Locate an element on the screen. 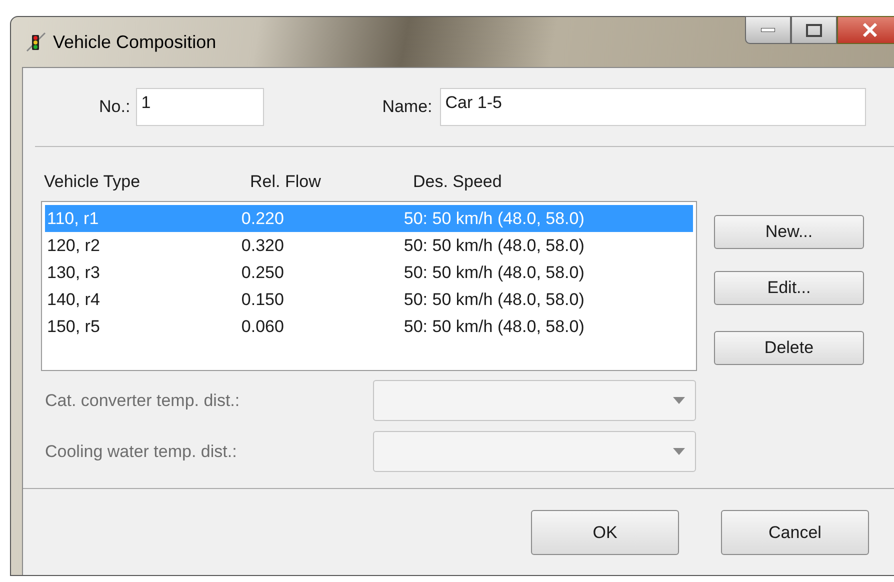 The height and width of the screenshot is (582, 894). name-field: Car 1-5 is located at coordinates (653, 107).